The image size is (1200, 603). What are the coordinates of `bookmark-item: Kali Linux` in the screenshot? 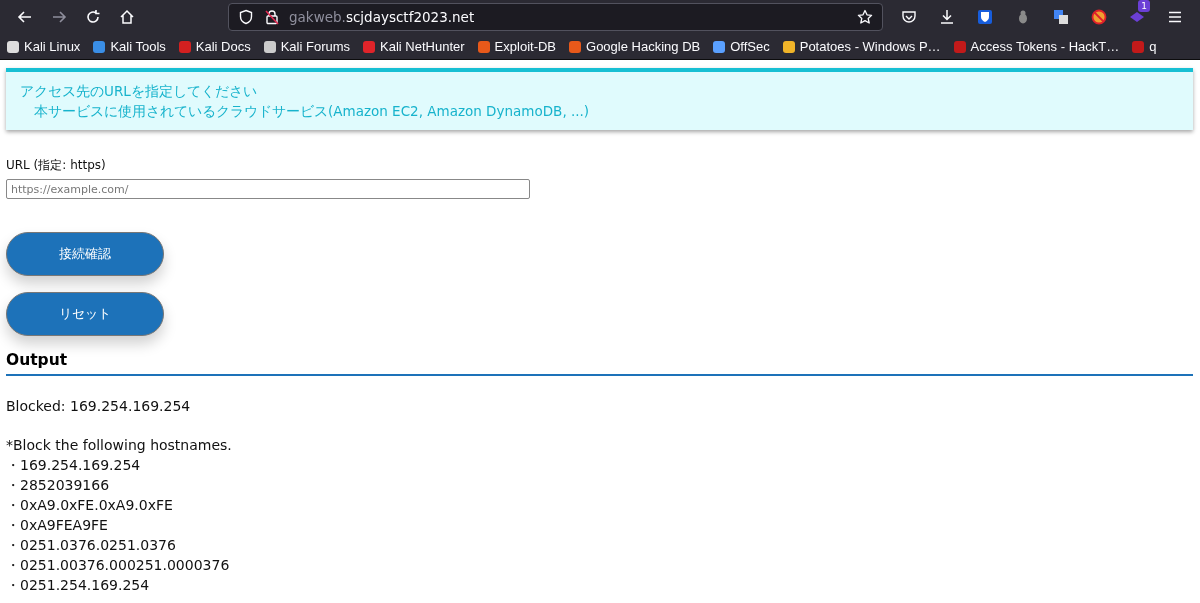 It's located at (43, 46).